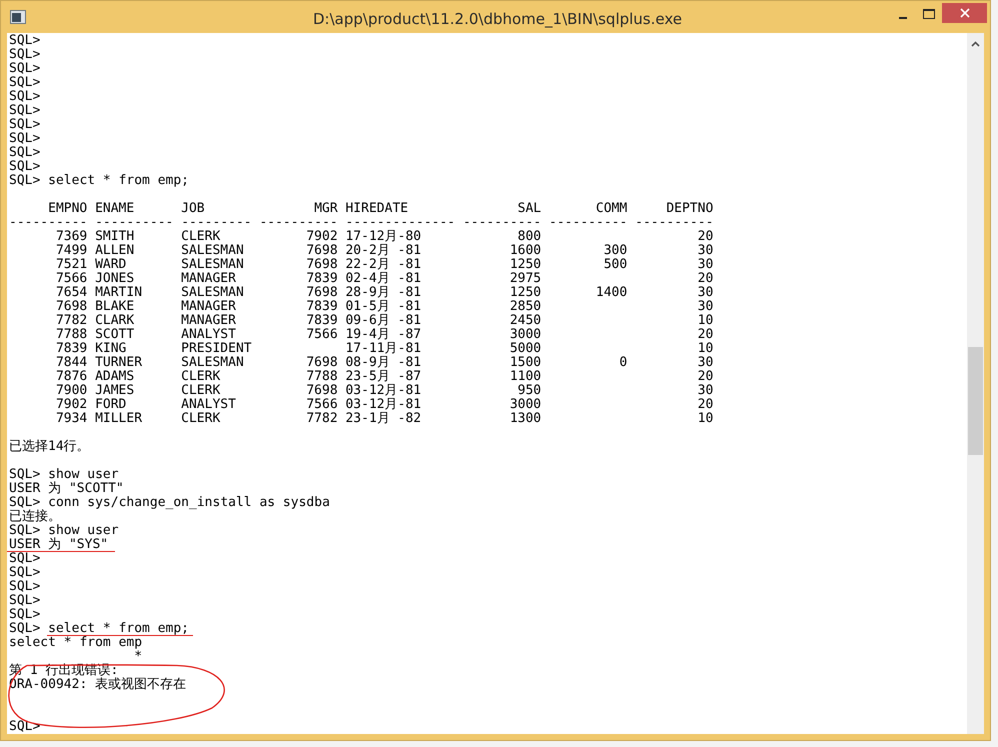 This screenshot has height=747, width=998. Describe the element at coordinates (114, 208) in the screenshot. I see `column-header: ENAME` at that location.